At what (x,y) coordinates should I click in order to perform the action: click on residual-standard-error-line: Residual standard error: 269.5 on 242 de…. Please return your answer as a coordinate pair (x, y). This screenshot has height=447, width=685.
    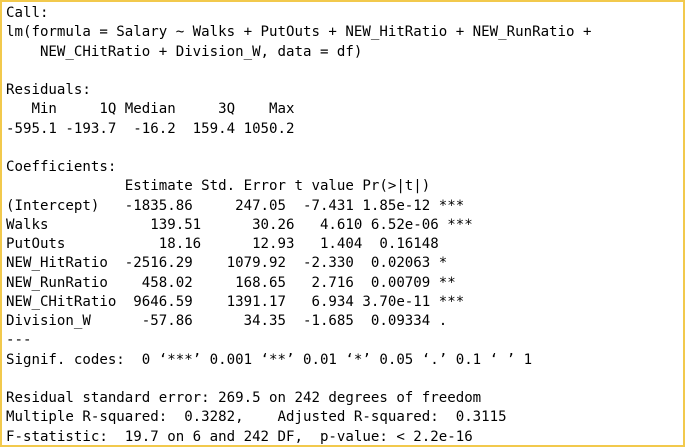
    Looking at the image, I should click on (244, 398).